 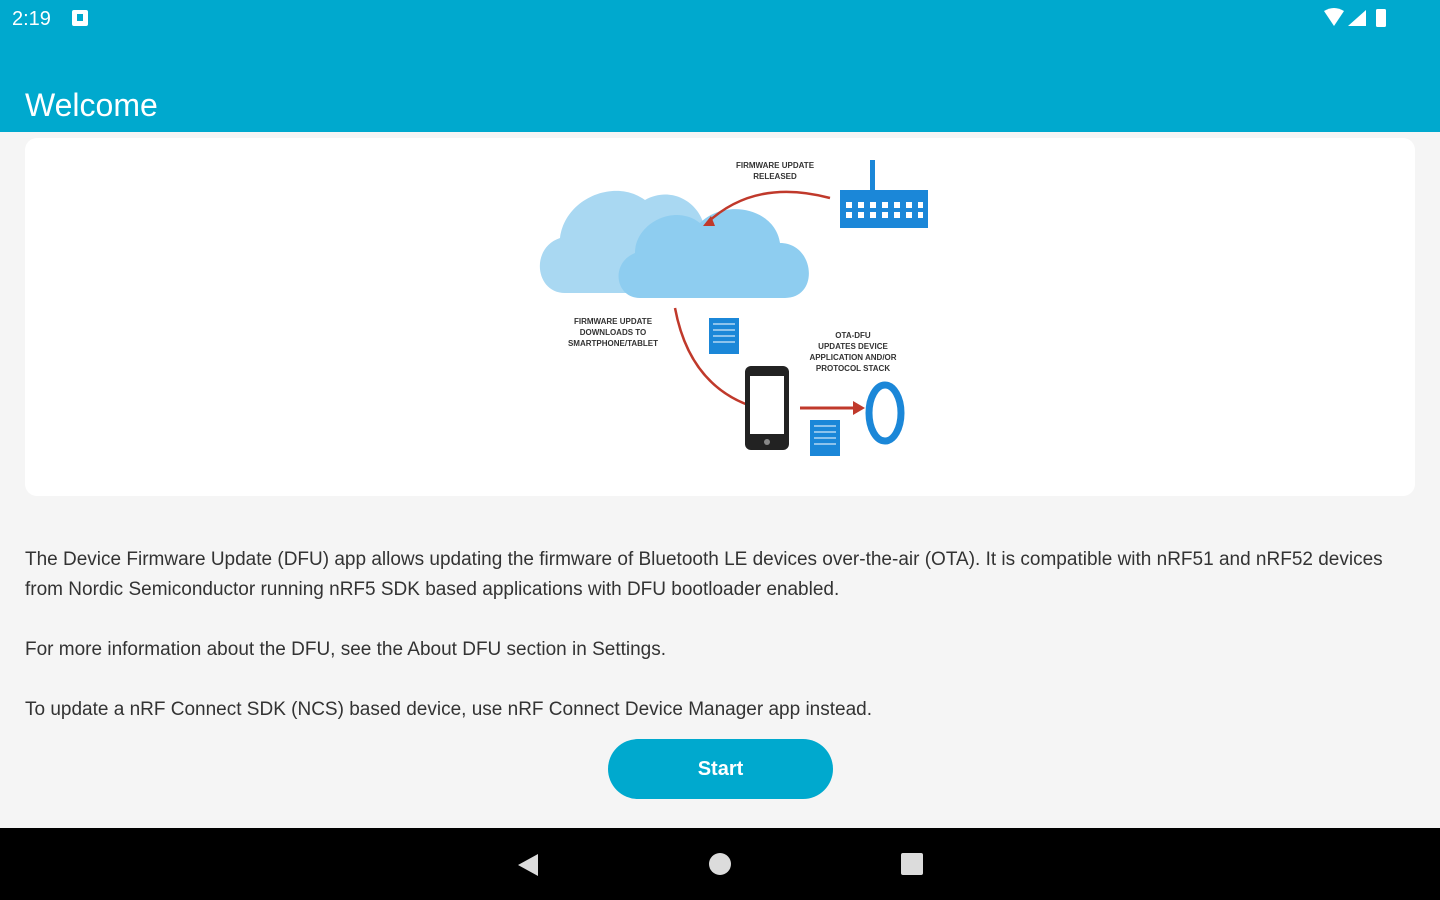 What do you see at coordinates (80, 18) in the screenshot?
I see `notification-icon` at bounding box center [80, 18].